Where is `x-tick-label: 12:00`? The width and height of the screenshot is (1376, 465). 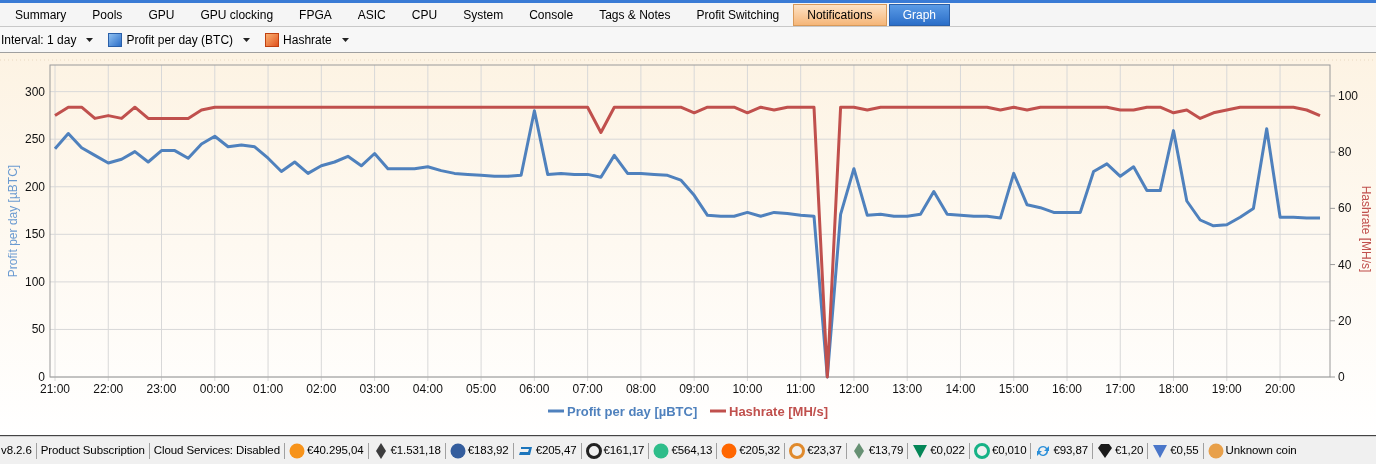 x-tick-label: 12:00 is located at coordinates (853, 389).